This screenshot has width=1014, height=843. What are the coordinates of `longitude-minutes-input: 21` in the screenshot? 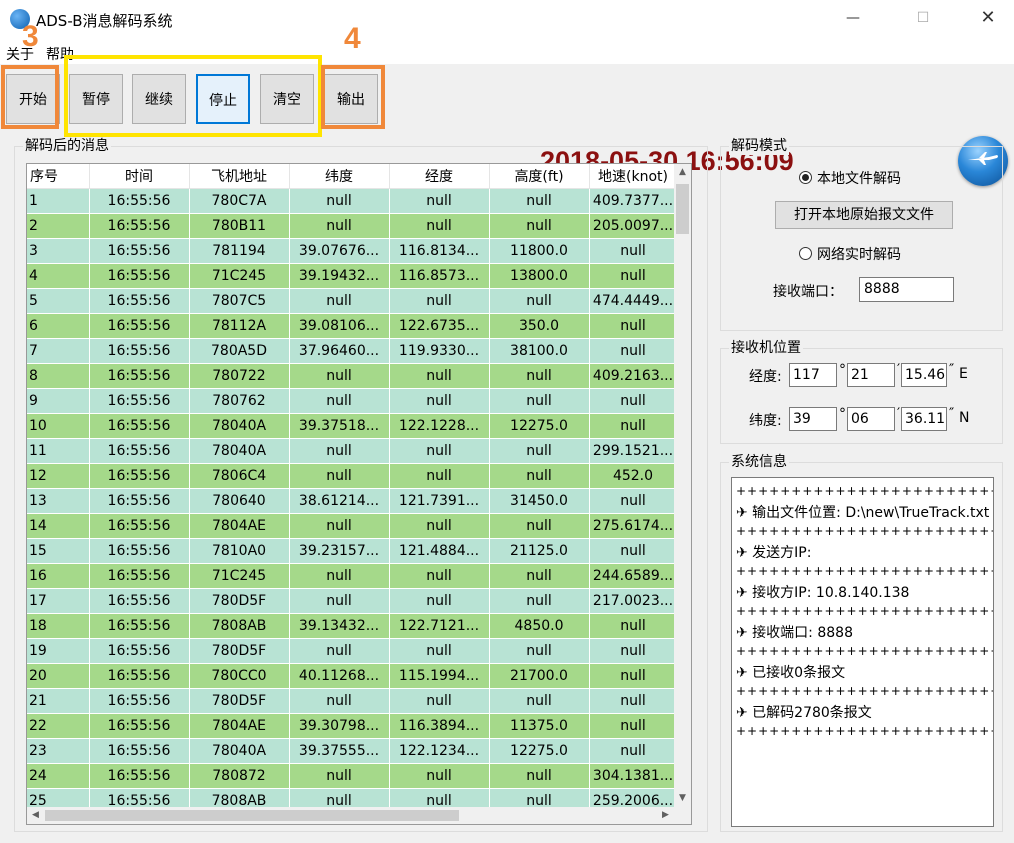 It's located at (871, 375).